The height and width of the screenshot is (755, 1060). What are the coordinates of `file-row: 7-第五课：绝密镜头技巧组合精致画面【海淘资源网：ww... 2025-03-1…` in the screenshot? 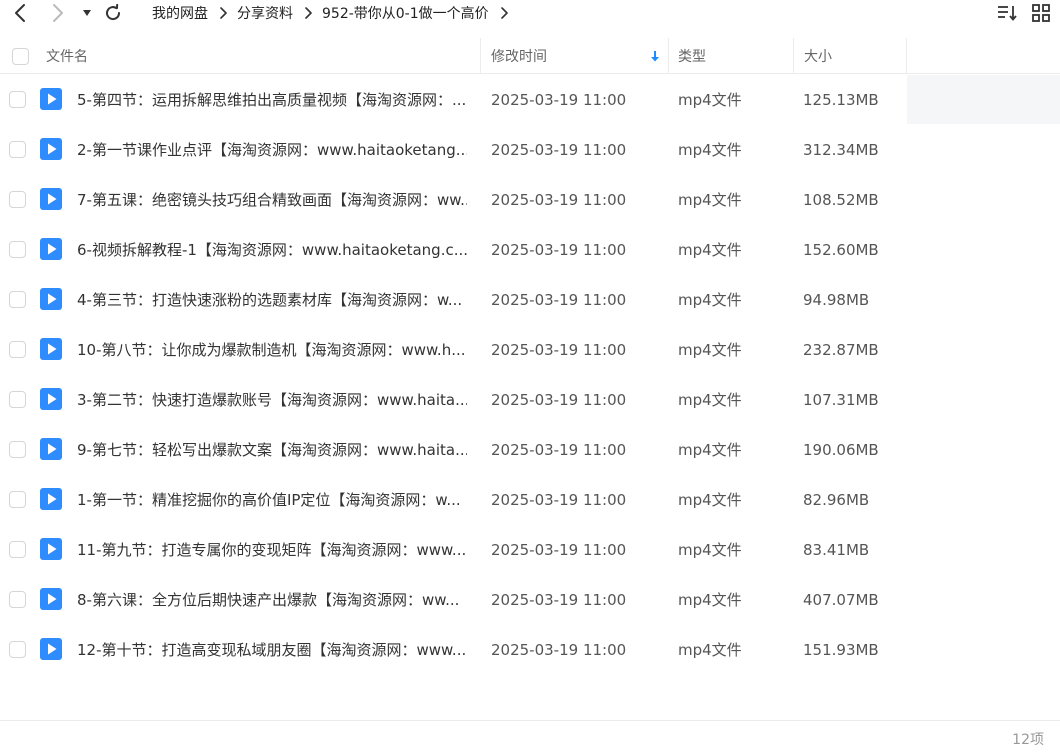 It's located at (530, 200).